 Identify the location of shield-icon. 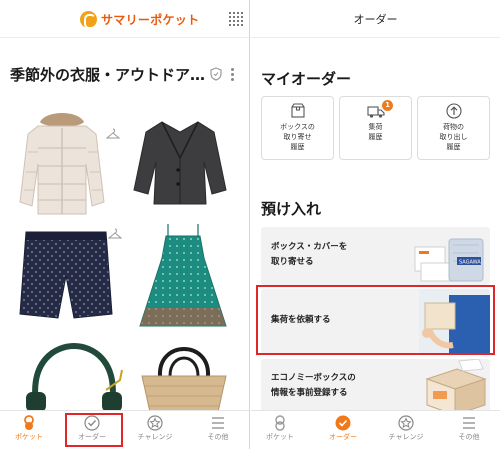
(216, 74).